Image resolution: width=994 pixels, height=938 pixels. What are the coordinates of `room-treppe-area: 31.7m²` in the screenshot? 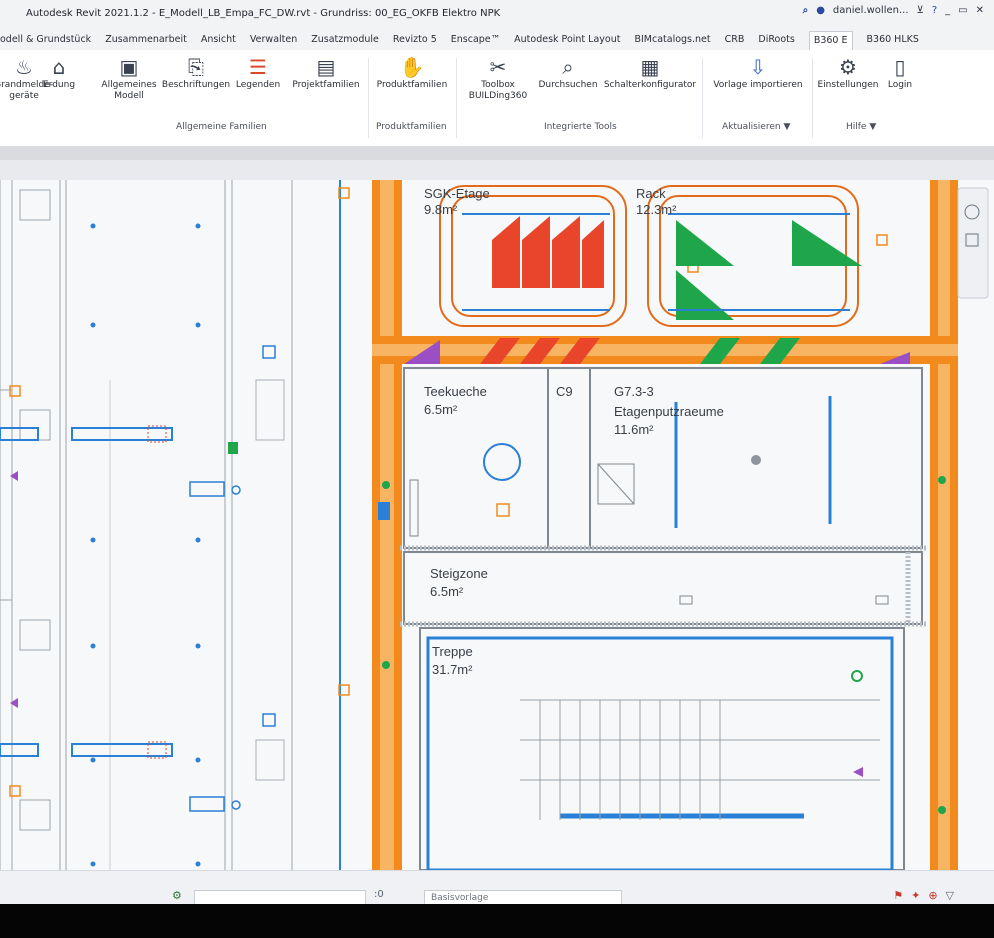 It's located at (452, 669).